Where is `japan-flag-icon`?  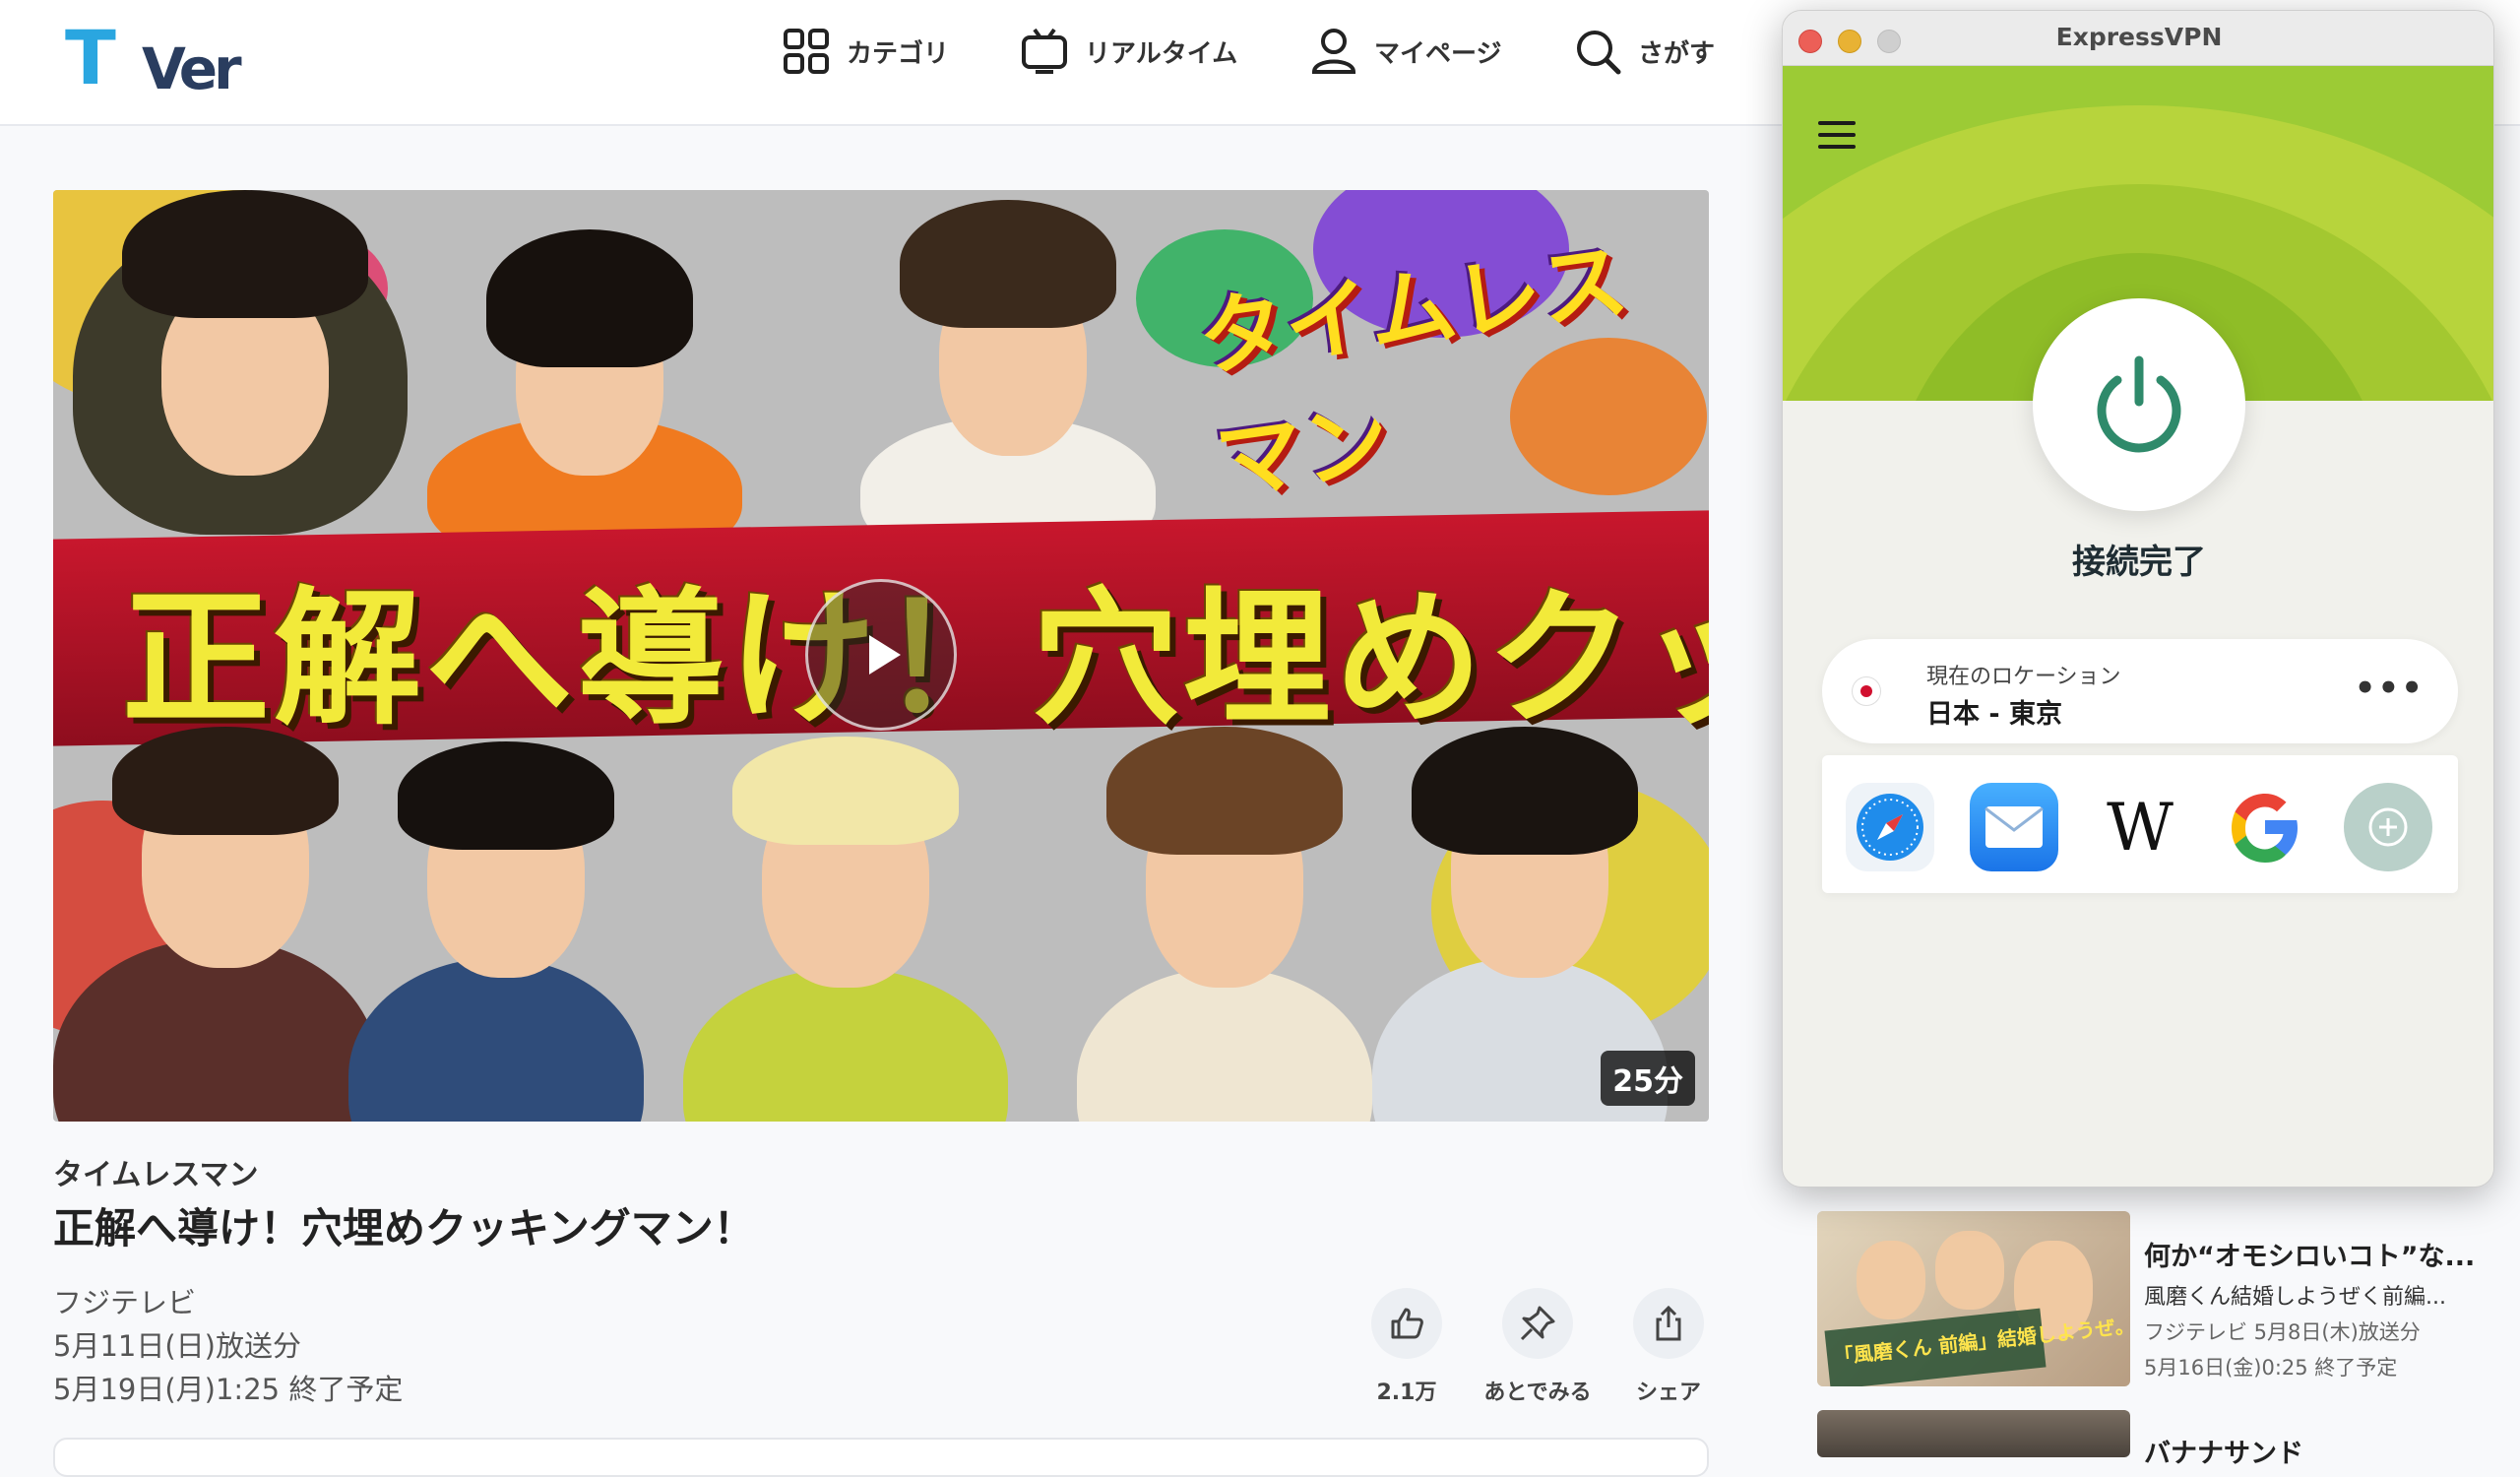 japan-flag-icon is located at coordinates (1866, 691).